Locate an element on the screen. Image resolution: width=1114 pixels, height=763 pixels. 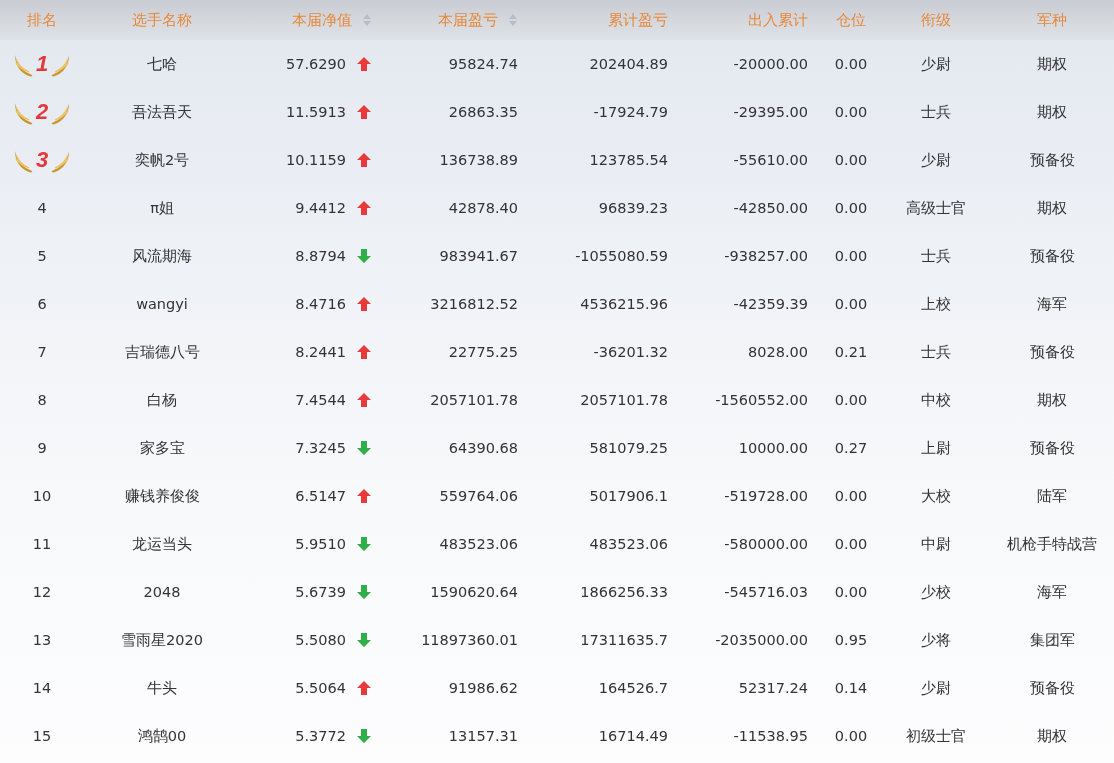
column-header: 本届净值 is located at coordinates (322, 20).